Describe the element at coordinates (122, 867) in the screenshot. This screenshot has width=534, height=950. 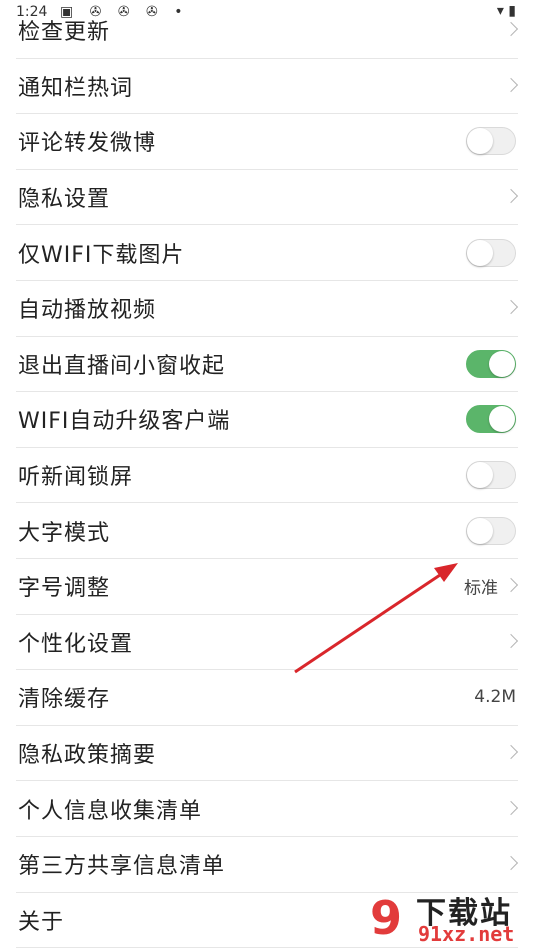
I see `settings-row-label: 第三方共享信息清单` at that location.